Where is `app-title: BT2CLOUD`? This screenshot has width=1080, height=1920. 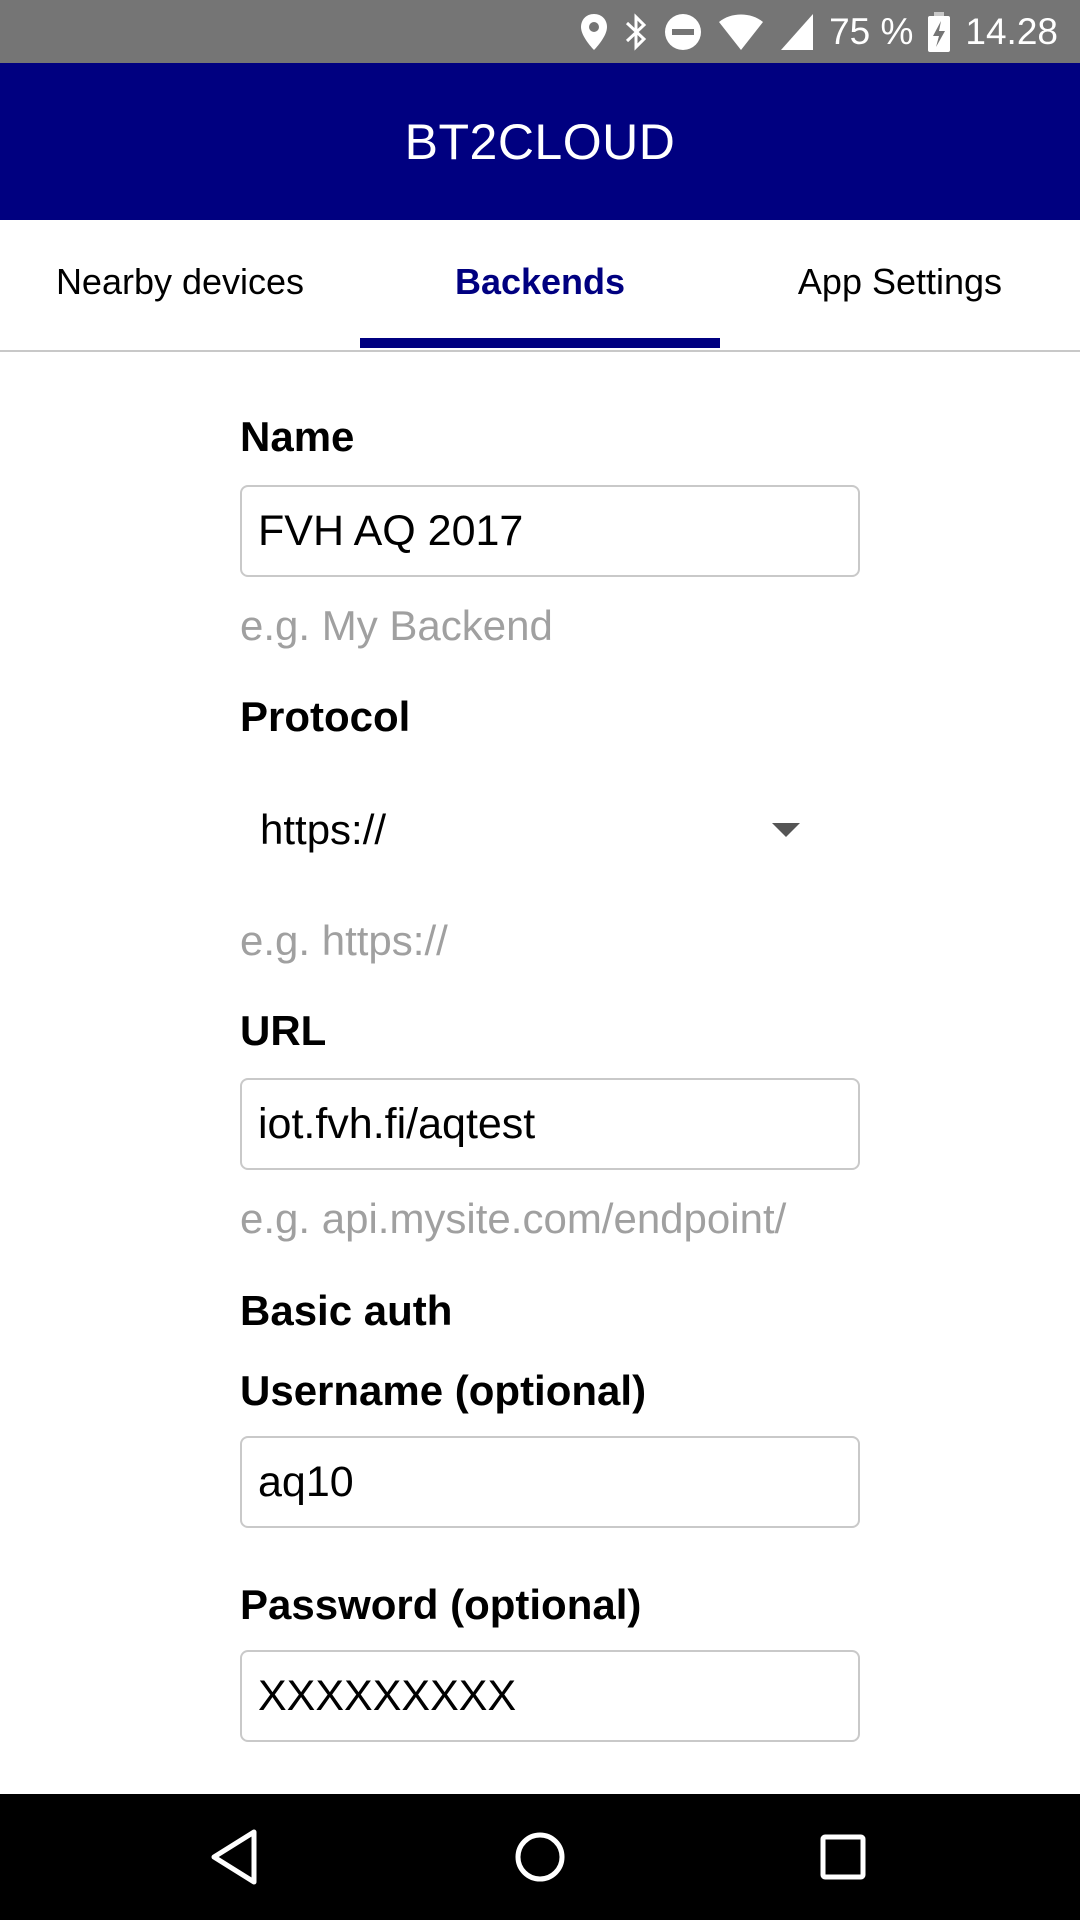 app-title: BT2CLOUD is located at coordinates (540, 141).